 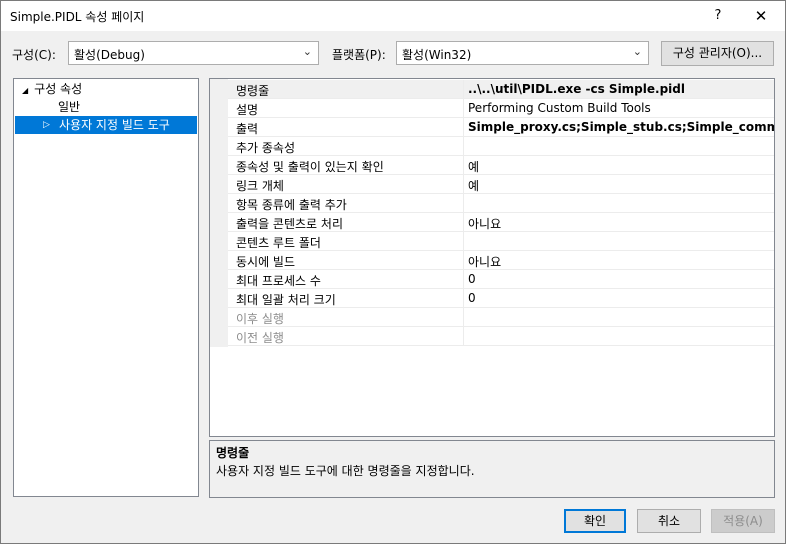 I want to click on tree-item-label: 사용자 지정 빌드 도구, so click(x=114, y=125).